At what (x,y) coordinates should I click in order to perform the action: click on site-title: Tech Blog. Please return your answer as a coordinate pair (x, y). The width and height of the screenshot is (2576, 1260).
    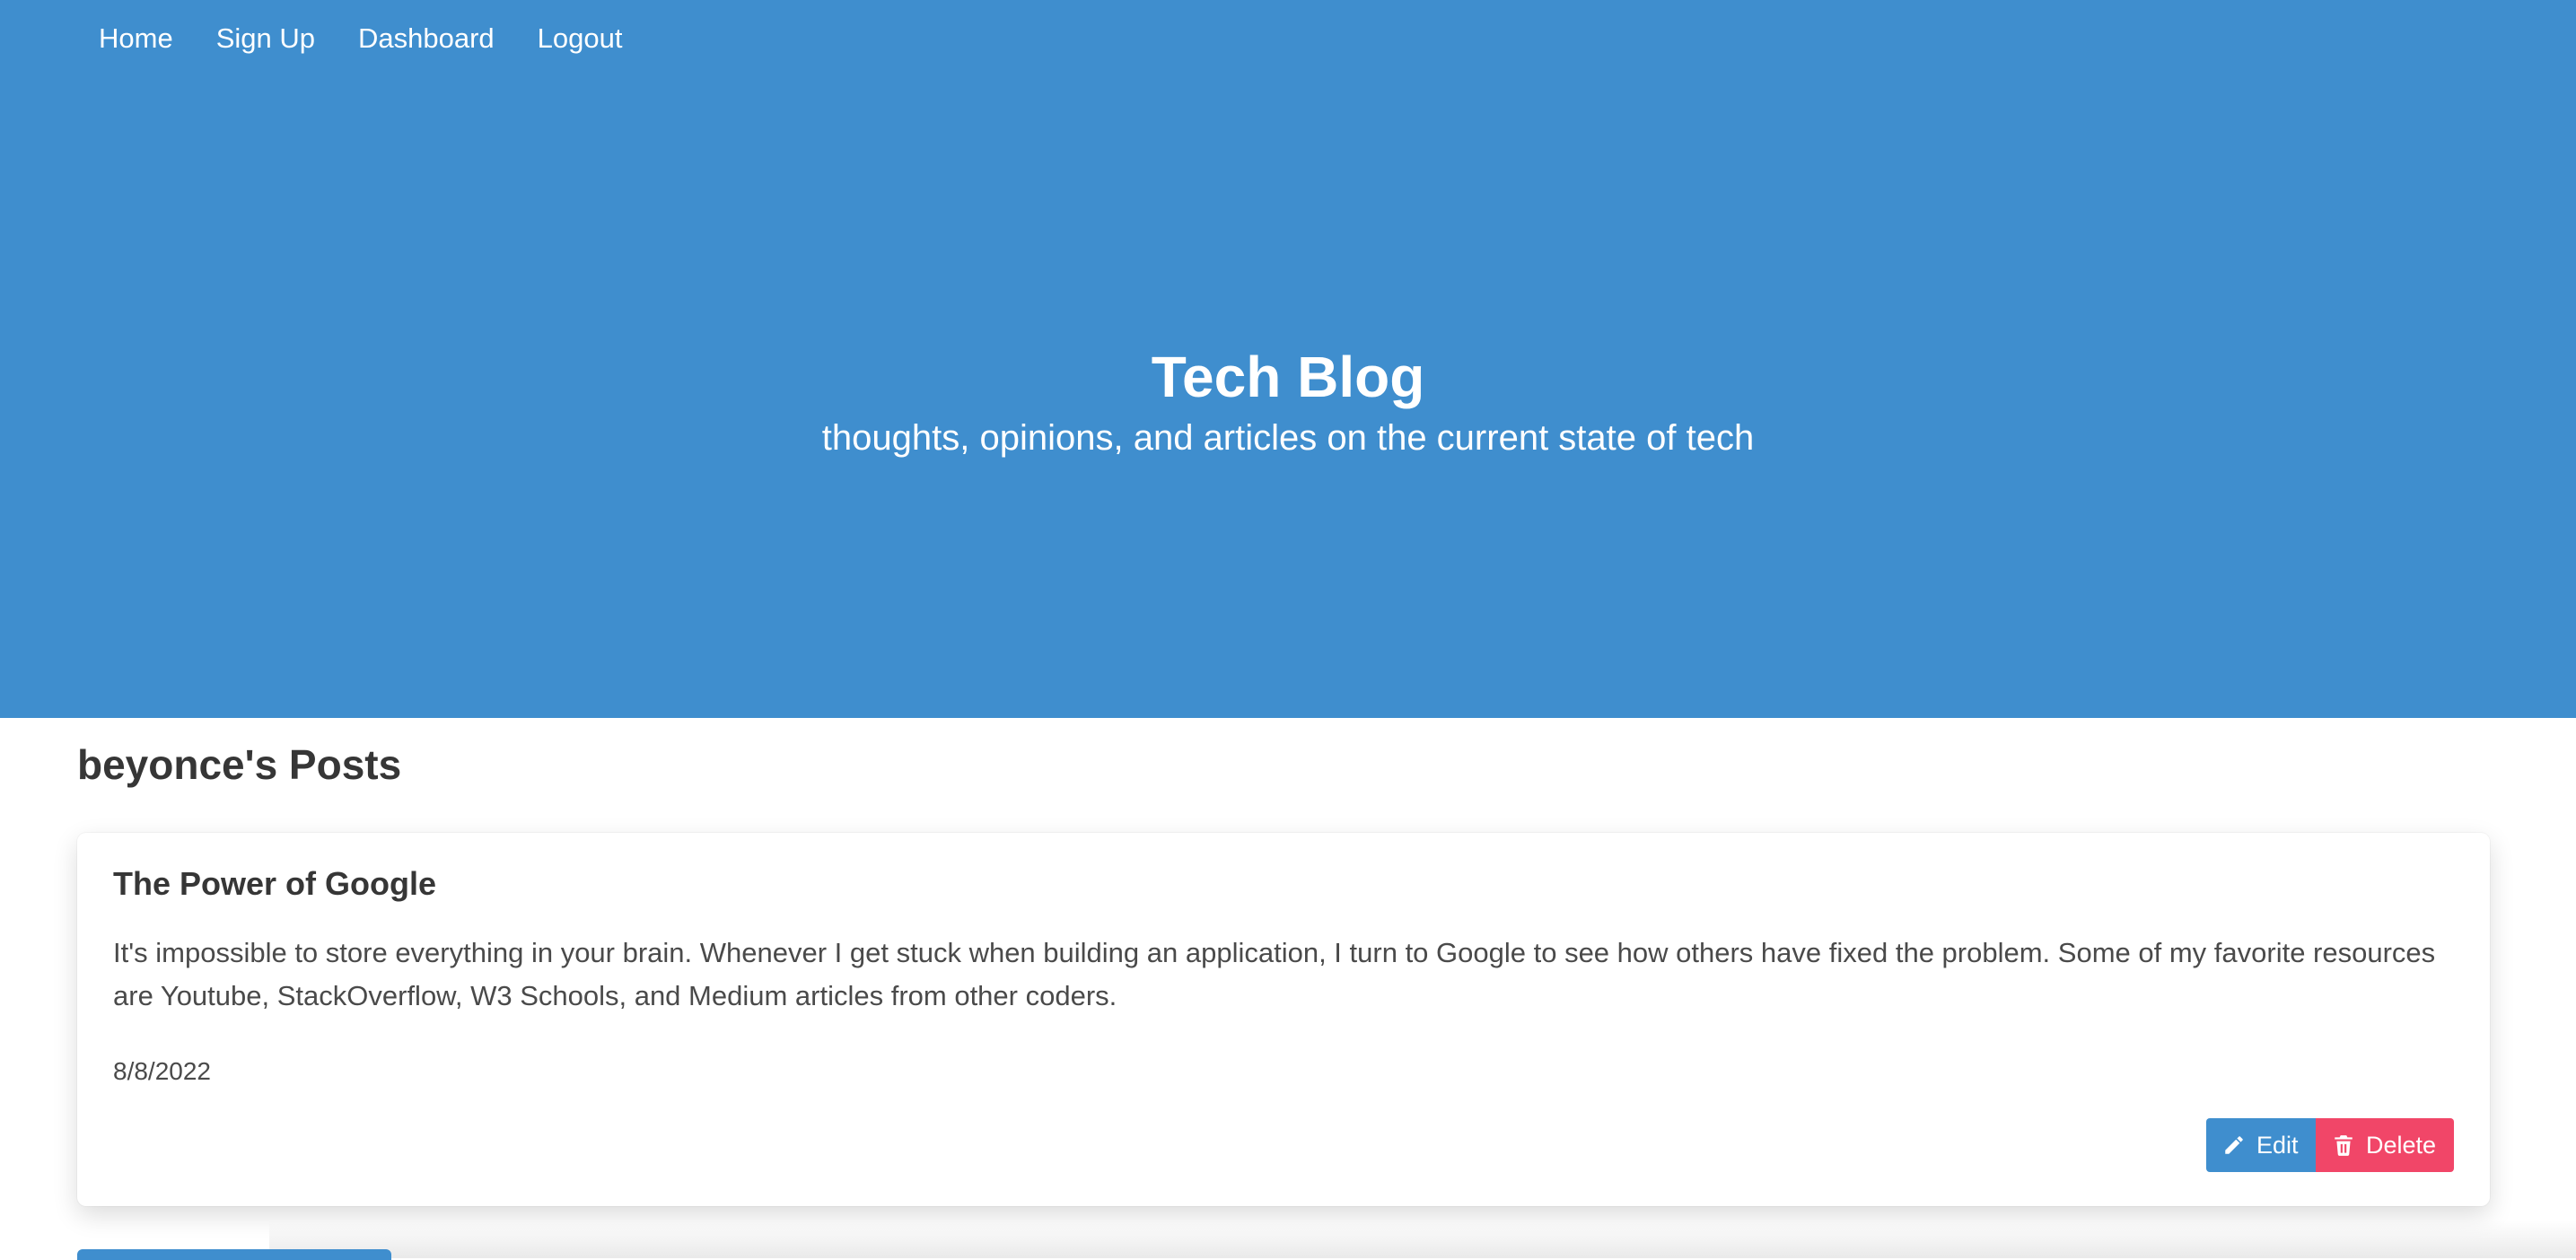
    Looking at the image, I should click on (1288, 377).